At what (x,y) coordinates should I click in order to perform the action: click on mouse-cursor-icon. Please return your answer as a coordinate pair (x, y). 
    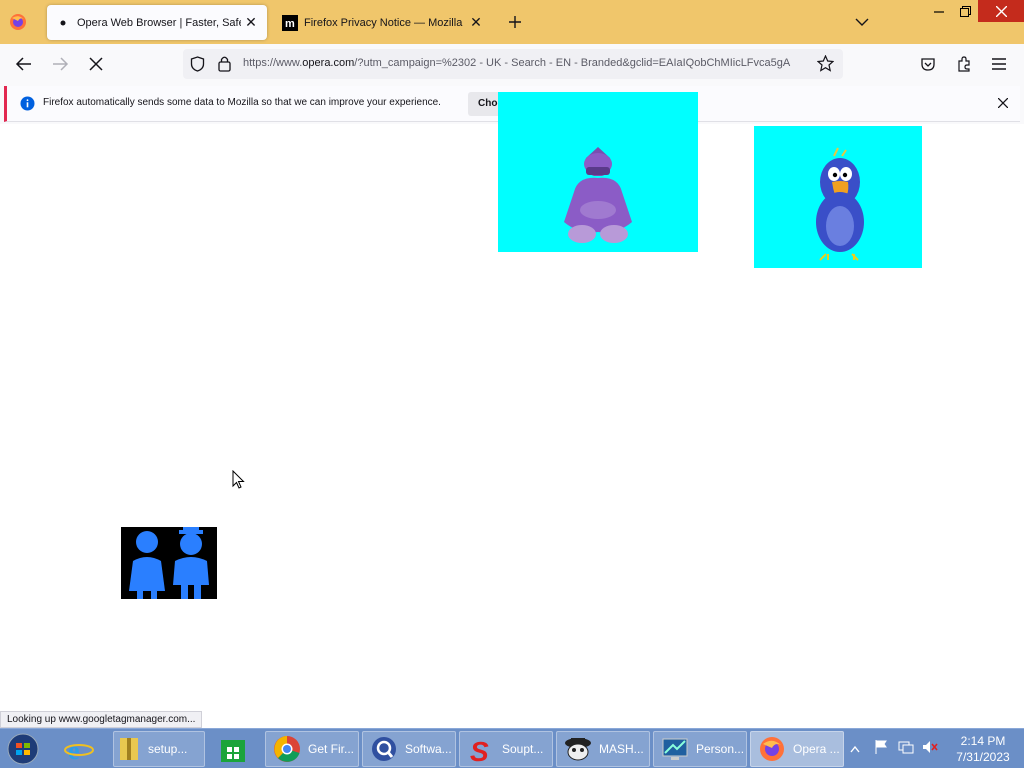
    Looking at the image, I should click on (239, 479).